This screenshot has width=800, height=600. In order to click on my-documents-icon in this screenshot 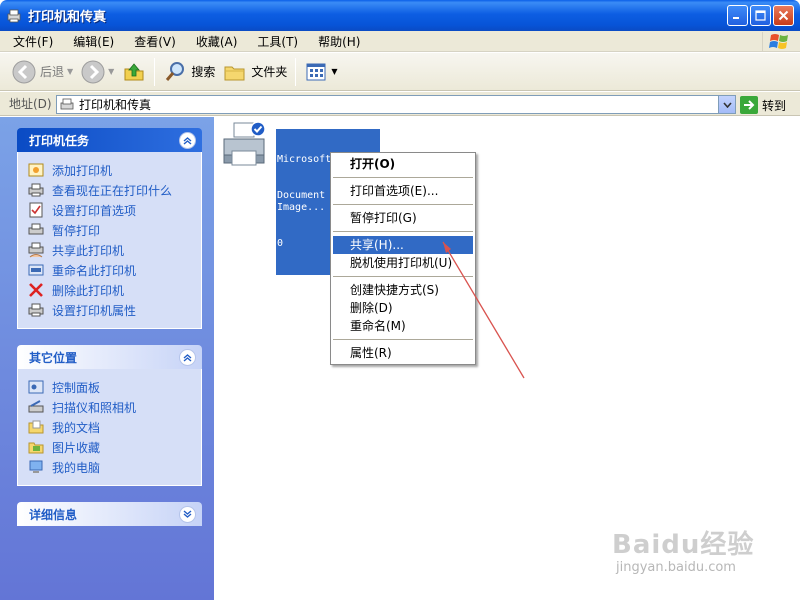, I will do `click(36, 427)`.